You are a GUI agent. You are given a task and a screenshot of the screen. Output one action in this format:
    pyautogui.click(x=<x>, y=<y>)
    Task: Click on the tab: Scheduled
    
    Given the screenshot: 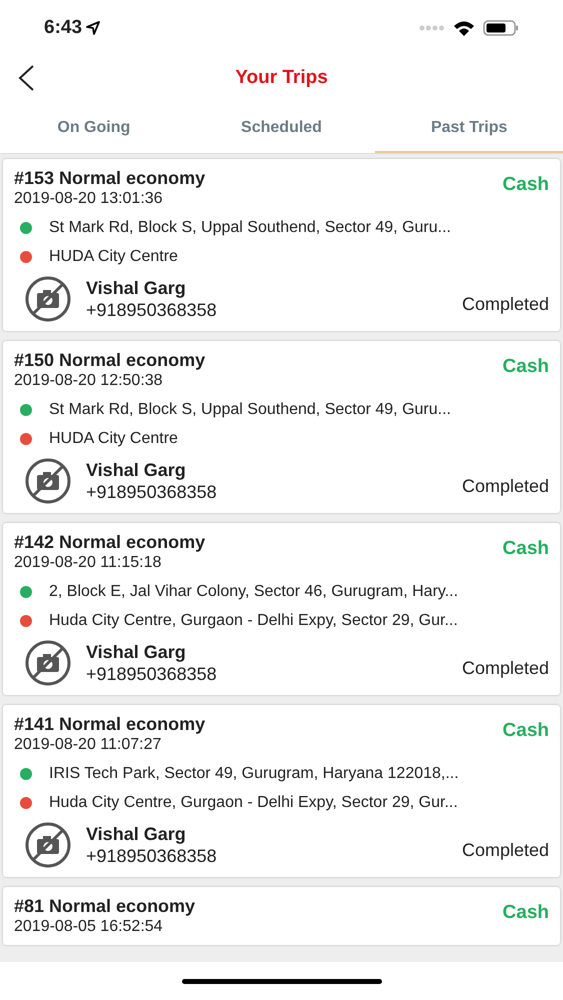 What is the action you would take?
    pyautogui.click(x=282, y=128)
    